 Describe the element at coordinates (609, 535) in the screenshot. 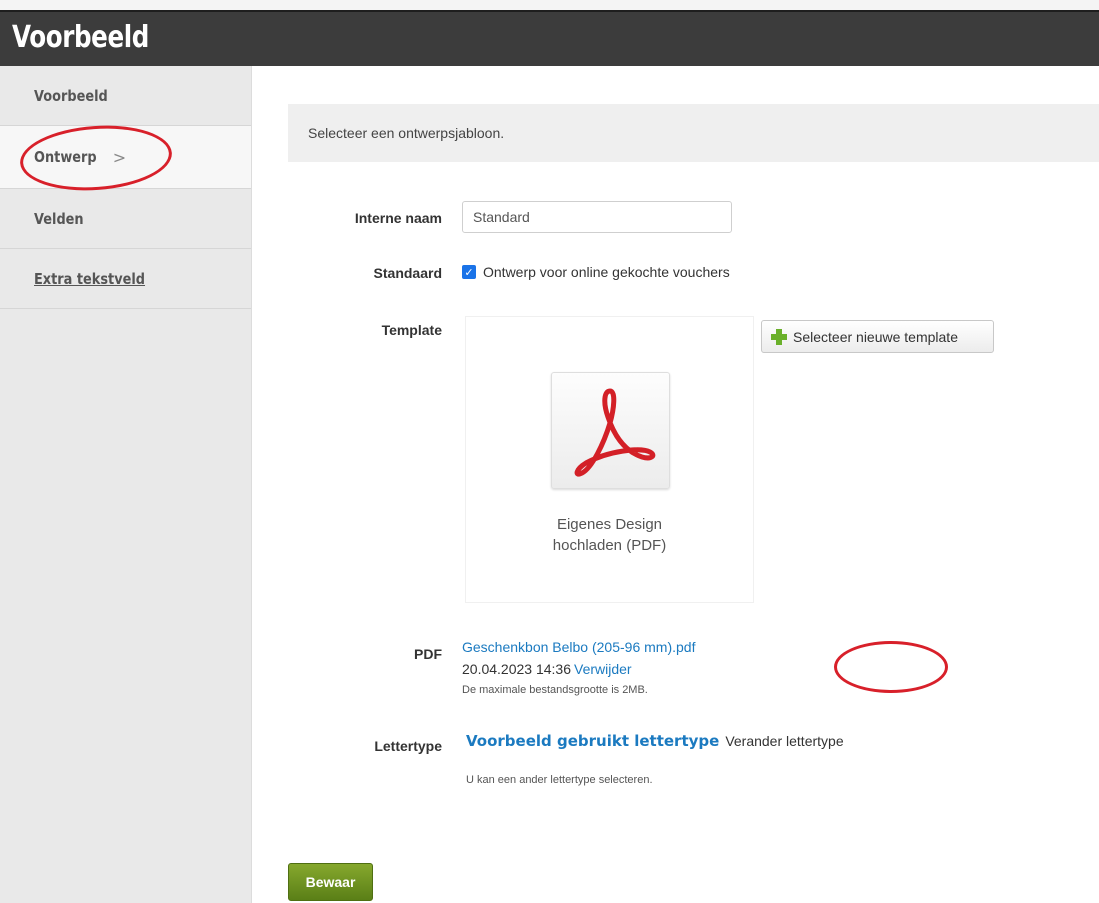

I see `template-card-caption: Eigenes Design hochladen (PDF)` at that location.